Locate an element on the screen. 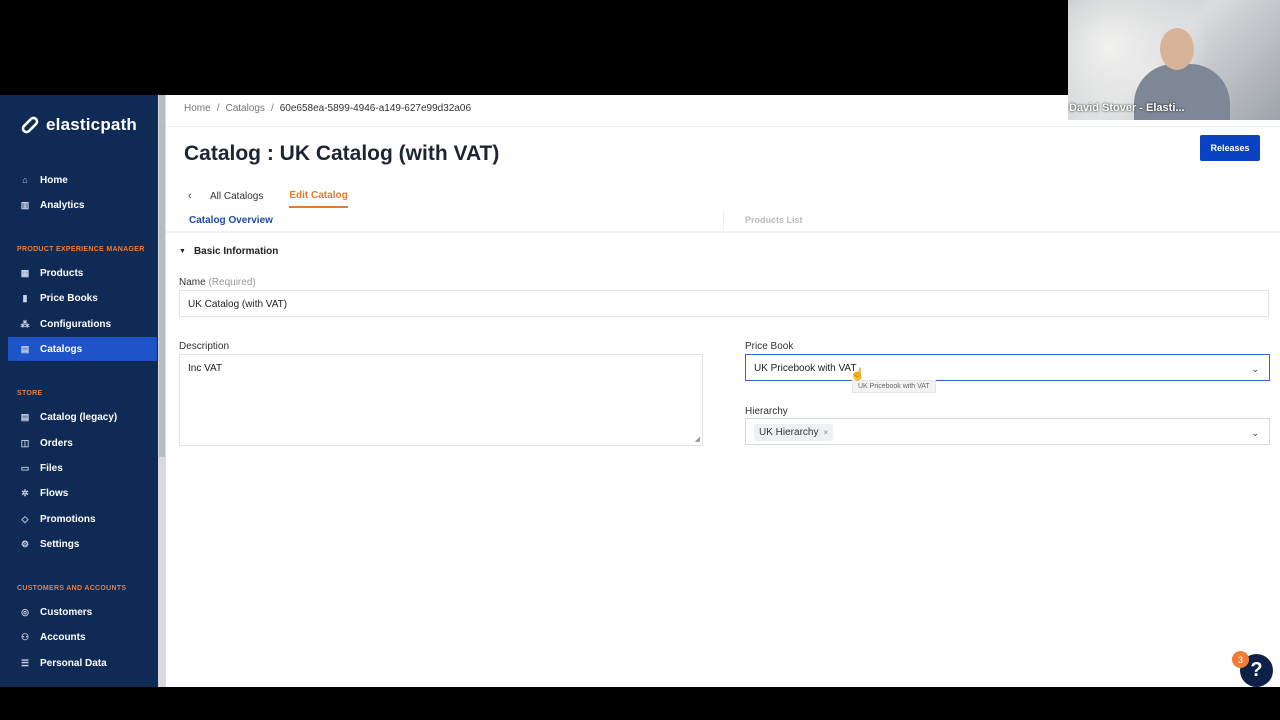 The image size is (1280, 720). sidebar-item-customers: ◎ Customers is located at coordinates (82, 612).